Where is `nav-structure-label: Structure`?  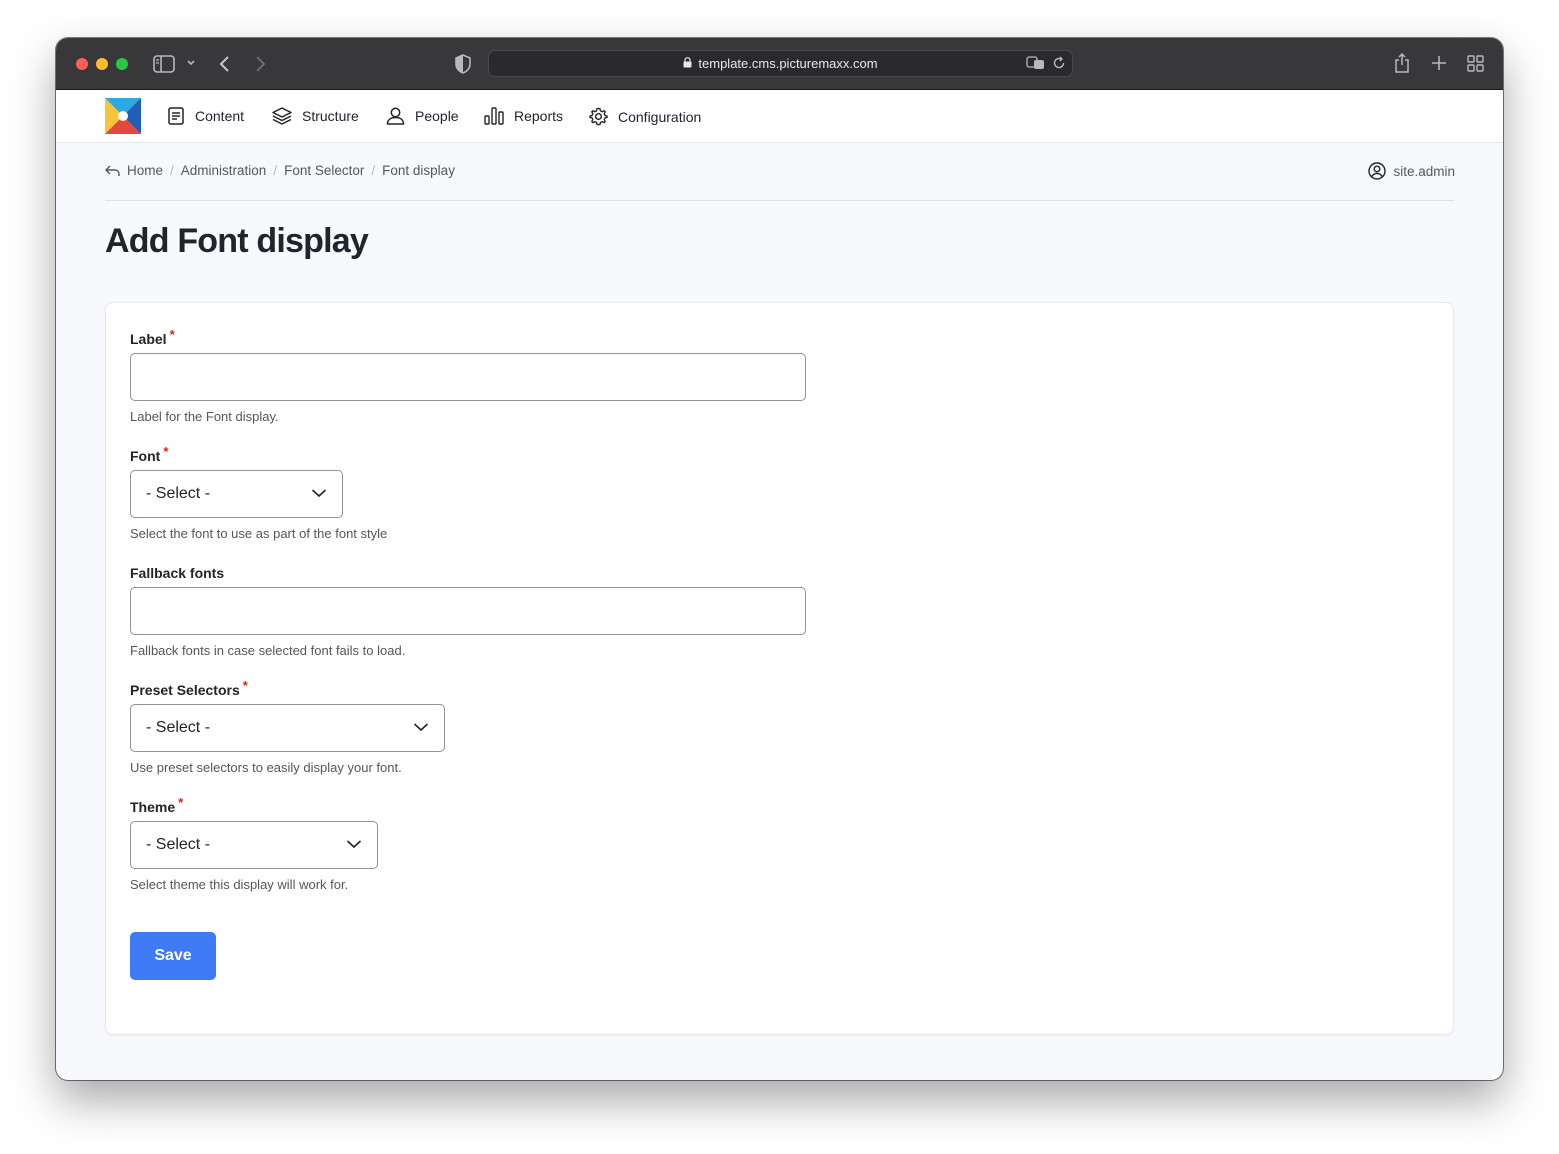
nav-structure-label: Structure is located at coordinates (330, 116).